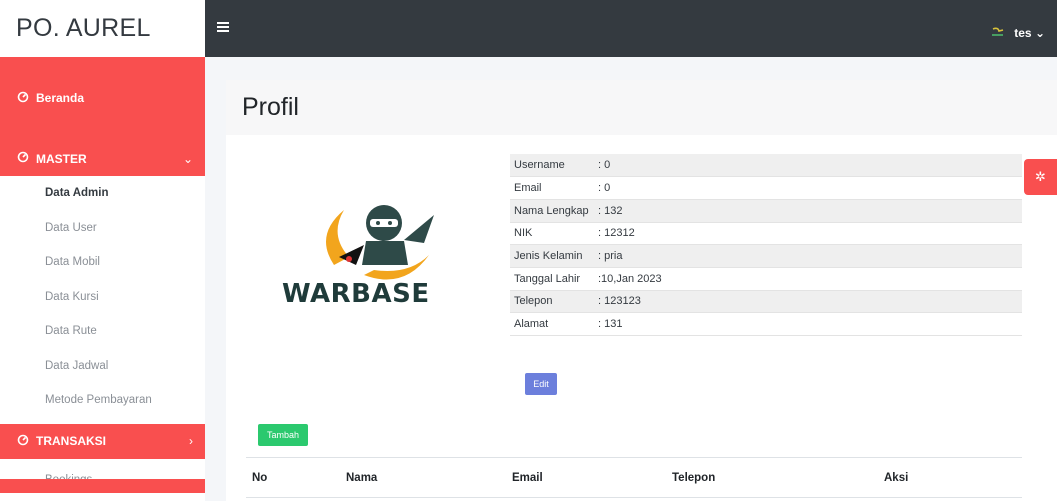 The image size is (1057, 501). Describe the element at coordinates (531, 324) in the screenshot. I see `info-key: Alamat` at that location.